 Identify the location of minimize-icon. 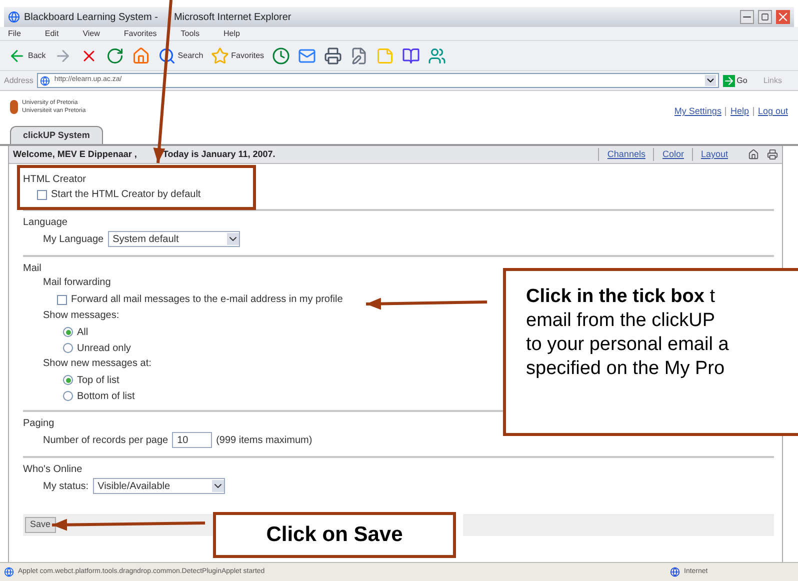
(747, 17).